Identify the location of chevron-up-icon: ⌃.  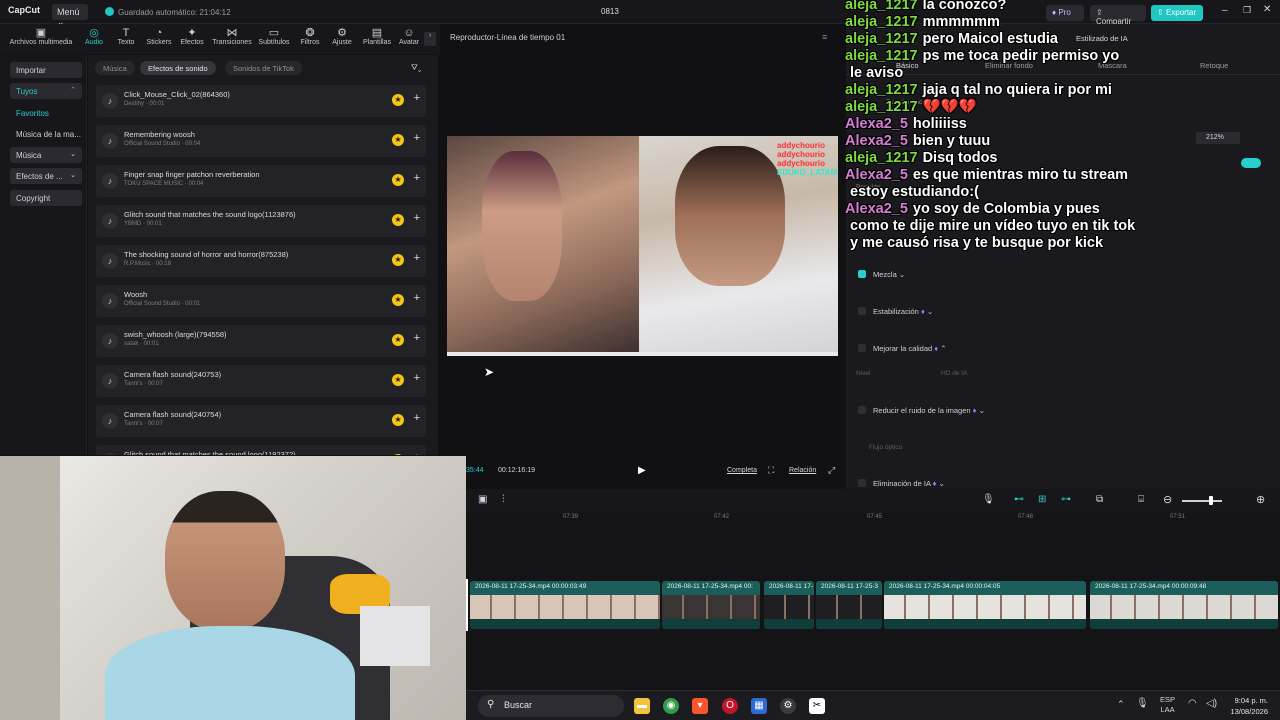
(1121, 704).